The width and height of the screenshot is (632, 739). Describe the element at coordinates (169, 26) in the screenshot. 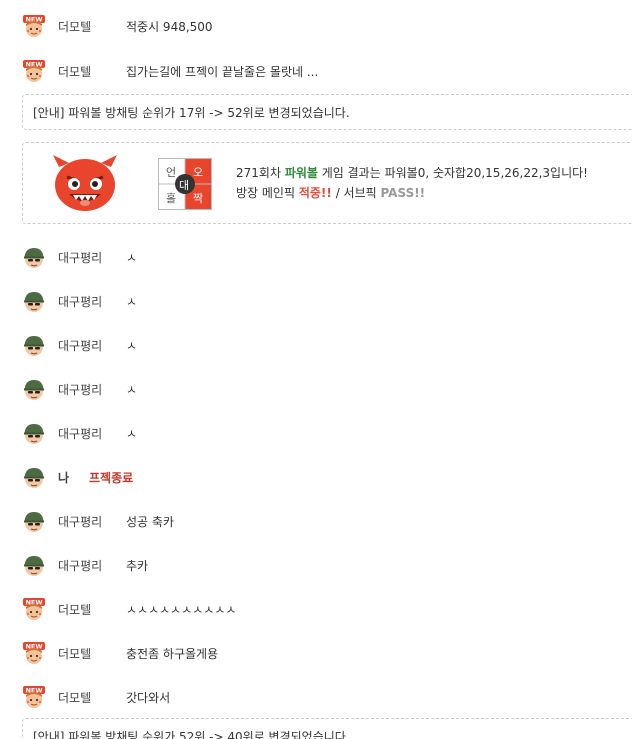

I see `chat-text: 적중시 948,500` at that location.